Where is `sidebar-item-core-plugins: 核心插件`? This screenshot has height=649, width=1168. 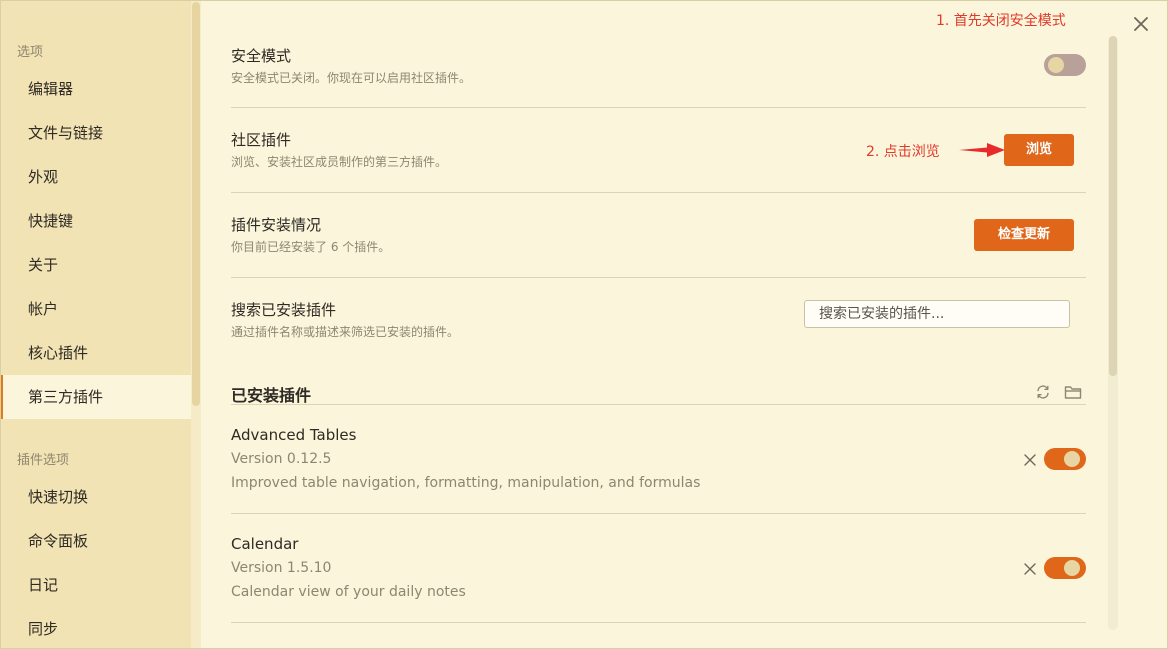 sidebar-item-core-plugins: 核心插件 is located at coordinates (95, 353).